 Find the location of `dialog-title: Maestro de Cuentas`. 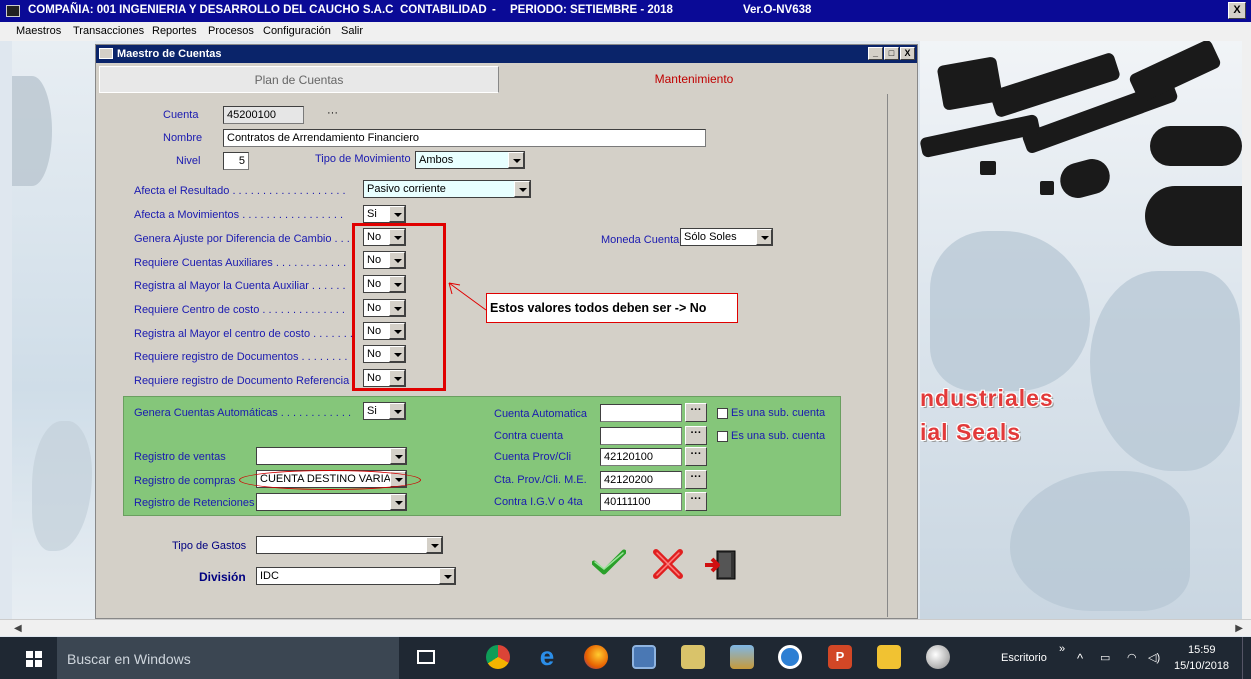

dialog-title: Maestro de Cuentas is located at coordinates (169, 54).